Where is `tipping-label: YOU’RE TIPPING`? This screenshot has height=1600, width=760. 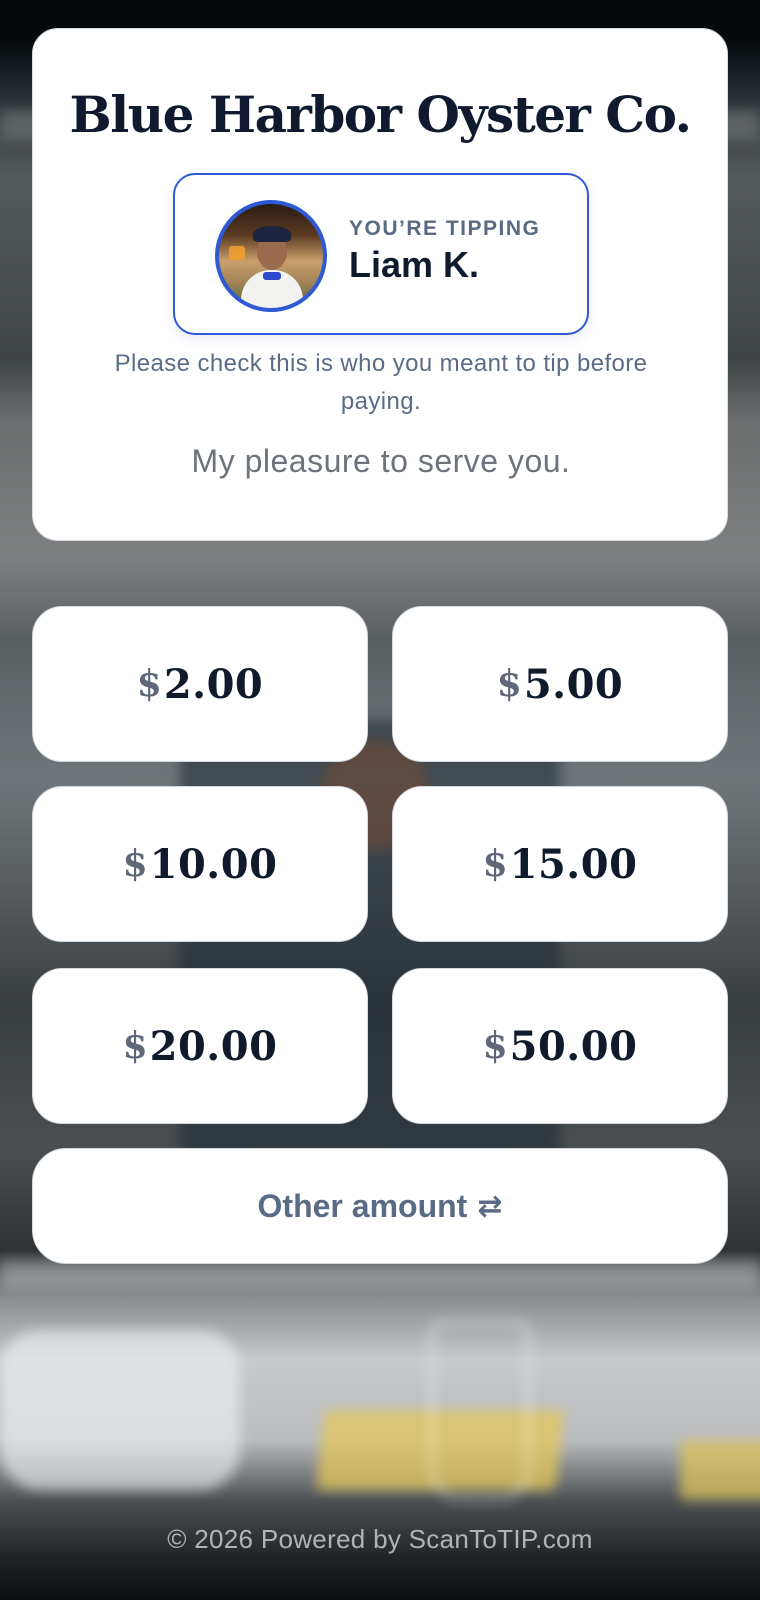 tipping-label: YOU’RE TIPPING is located at coordinates (445, 228).